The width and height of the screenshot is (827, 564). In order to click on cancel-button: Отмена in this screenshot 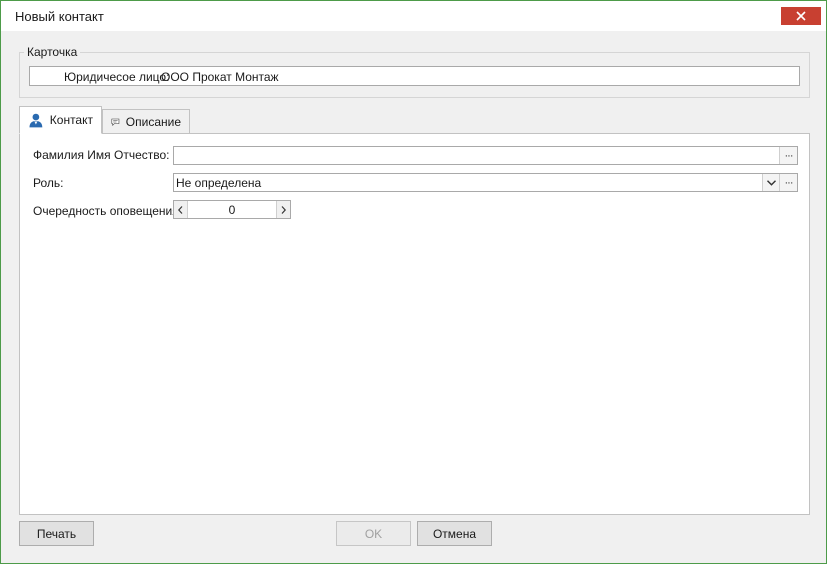, I will do `click(454, 533)`.